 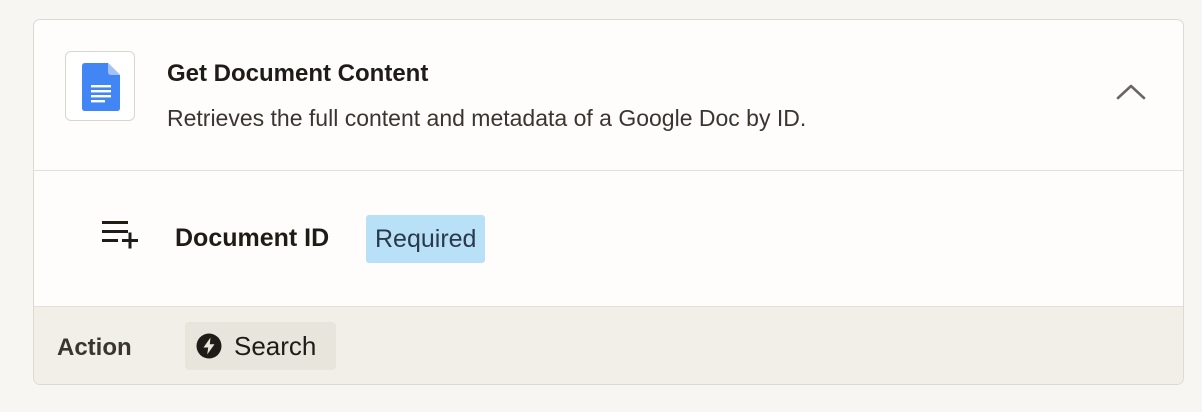 What do you see at coordinates (94, 347) in the screenshot?
I see `footer-label: Action` at bounding box center [94, 347].